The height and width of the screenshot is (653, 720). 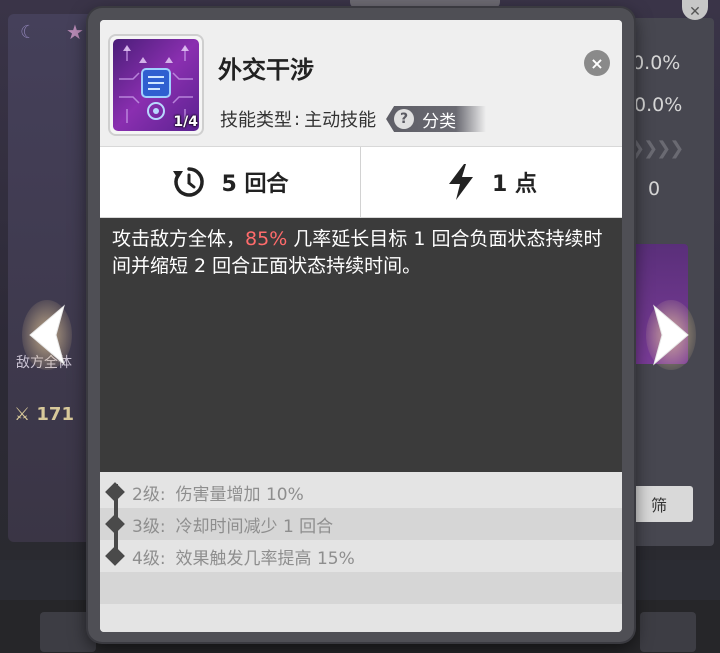 What do you see at coordinates (28, 32) in the screenshot?
I see `moon-icon: ☾` at bounding box center [28, 32].